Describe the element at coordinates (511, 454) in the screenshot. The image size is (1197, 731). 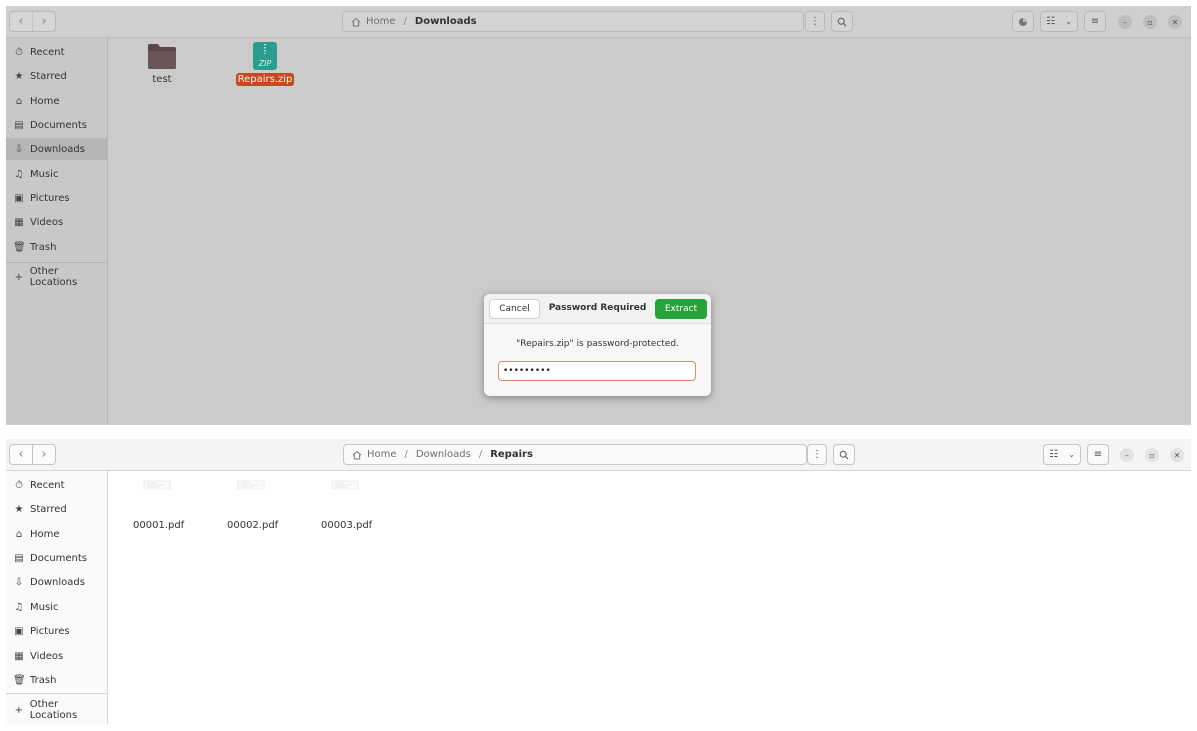
I see `breadcrumb-repairs: Repairs` at that location.